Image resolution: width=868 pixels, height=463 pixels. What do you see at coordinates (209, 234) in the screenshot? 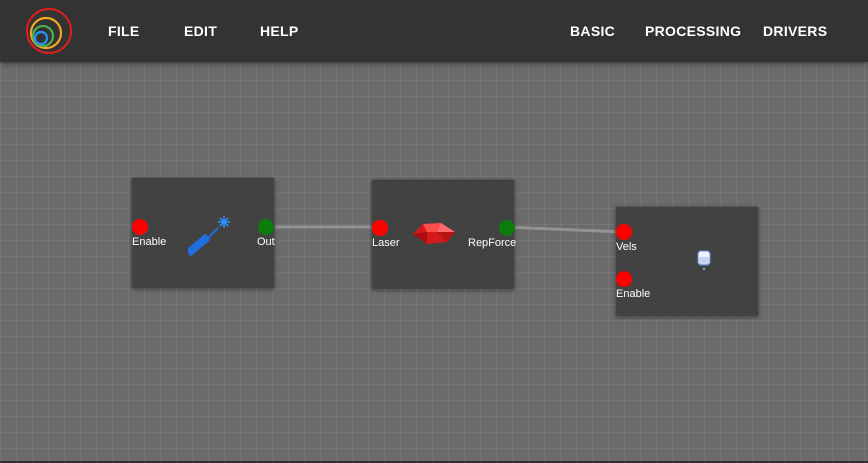
I see `laser-pointer-icon` at bounding box center [209, 234].